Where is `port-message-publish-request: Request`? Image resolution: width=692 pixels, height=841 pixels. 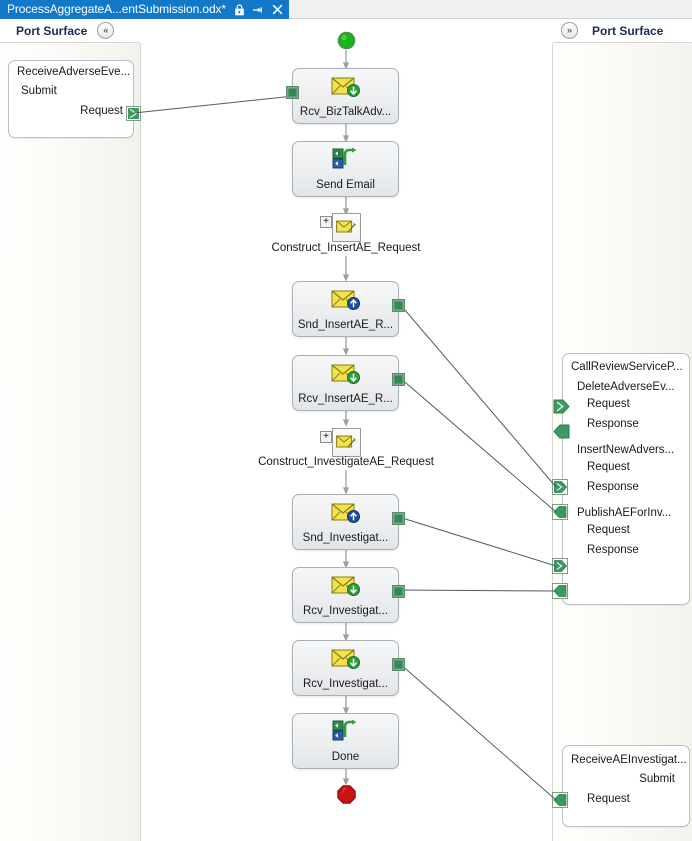
port-message-publish-request: Request is located at coordinates (626, 527).